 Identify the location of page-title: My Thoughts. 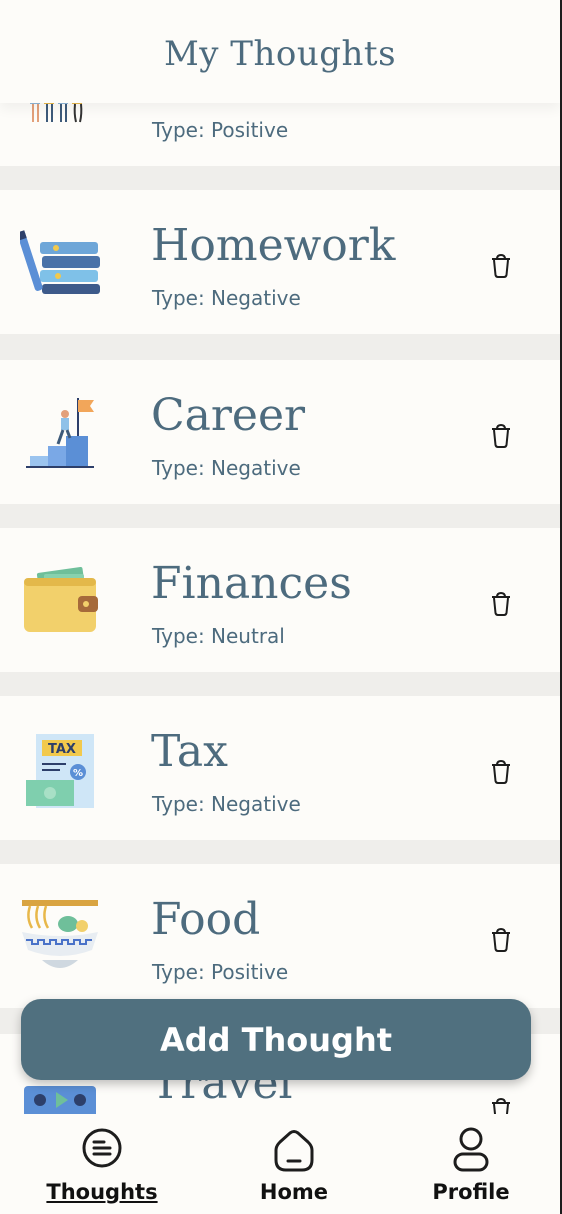
(280, 54).